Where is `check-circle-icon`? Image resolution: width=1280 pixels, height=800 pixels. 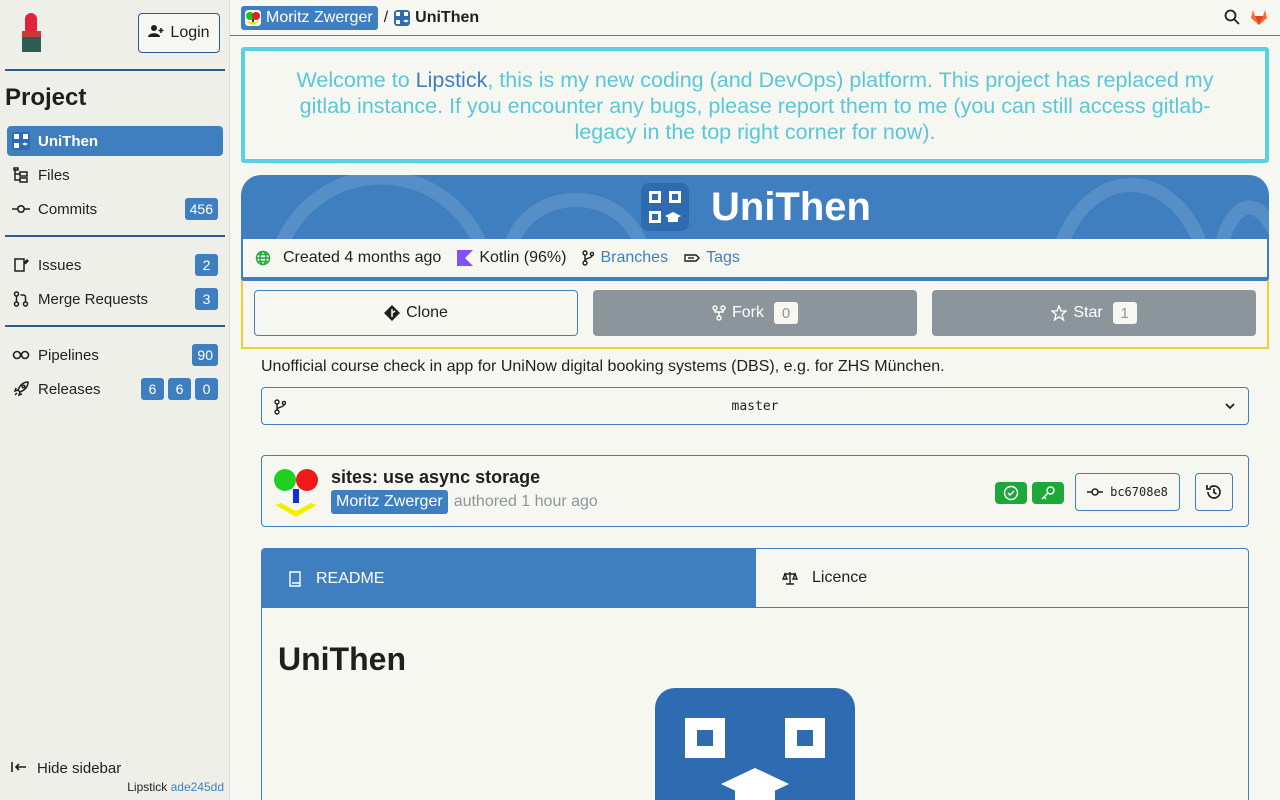
check-circle-icon is located at coordinates (1011, 493).